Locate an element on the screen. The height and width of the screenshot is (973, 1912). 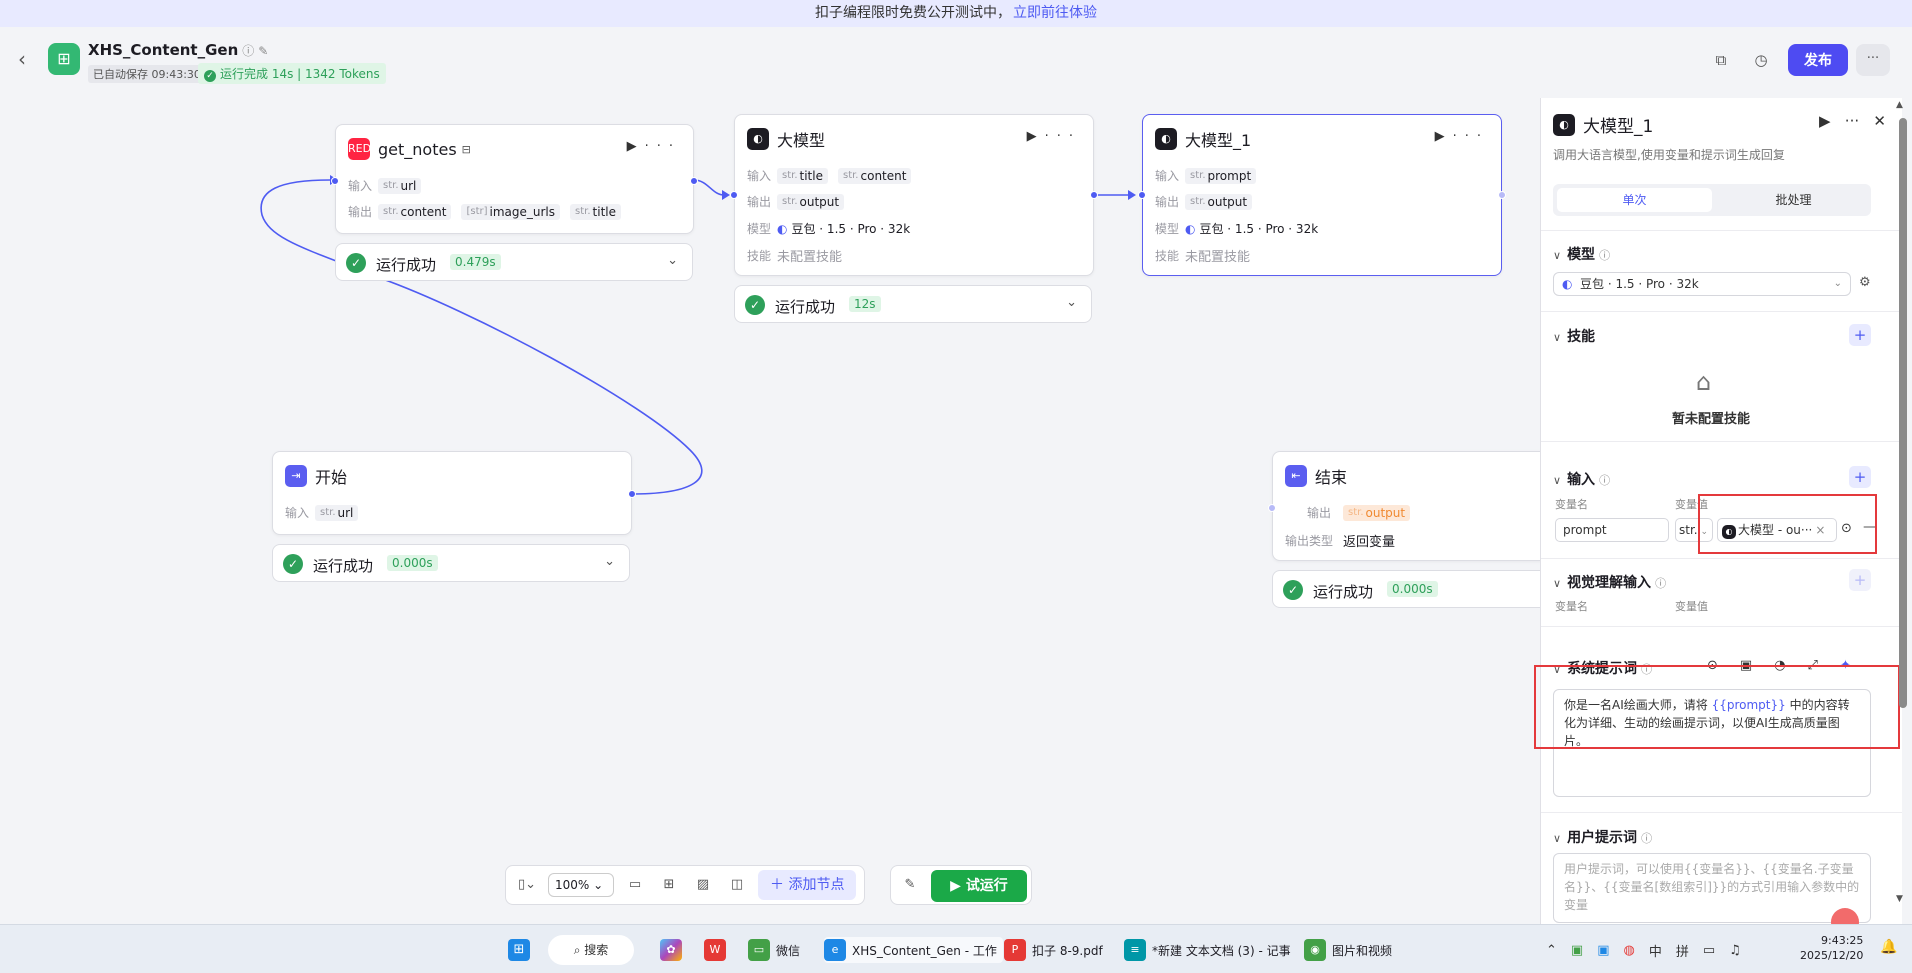
panel-scrollbar: ▲ ▼ is located at coordinates (1903, 511).